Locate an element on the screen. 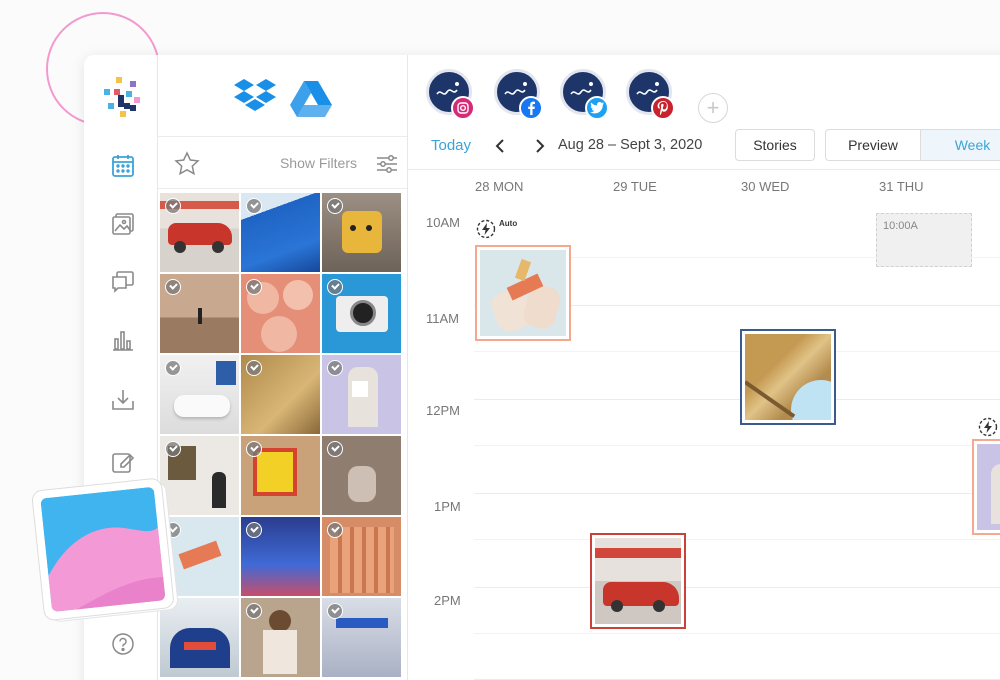 This screenshot has height=680, width=1000. placeholder-slot: 10:00A is located at coordinates (924, 240).